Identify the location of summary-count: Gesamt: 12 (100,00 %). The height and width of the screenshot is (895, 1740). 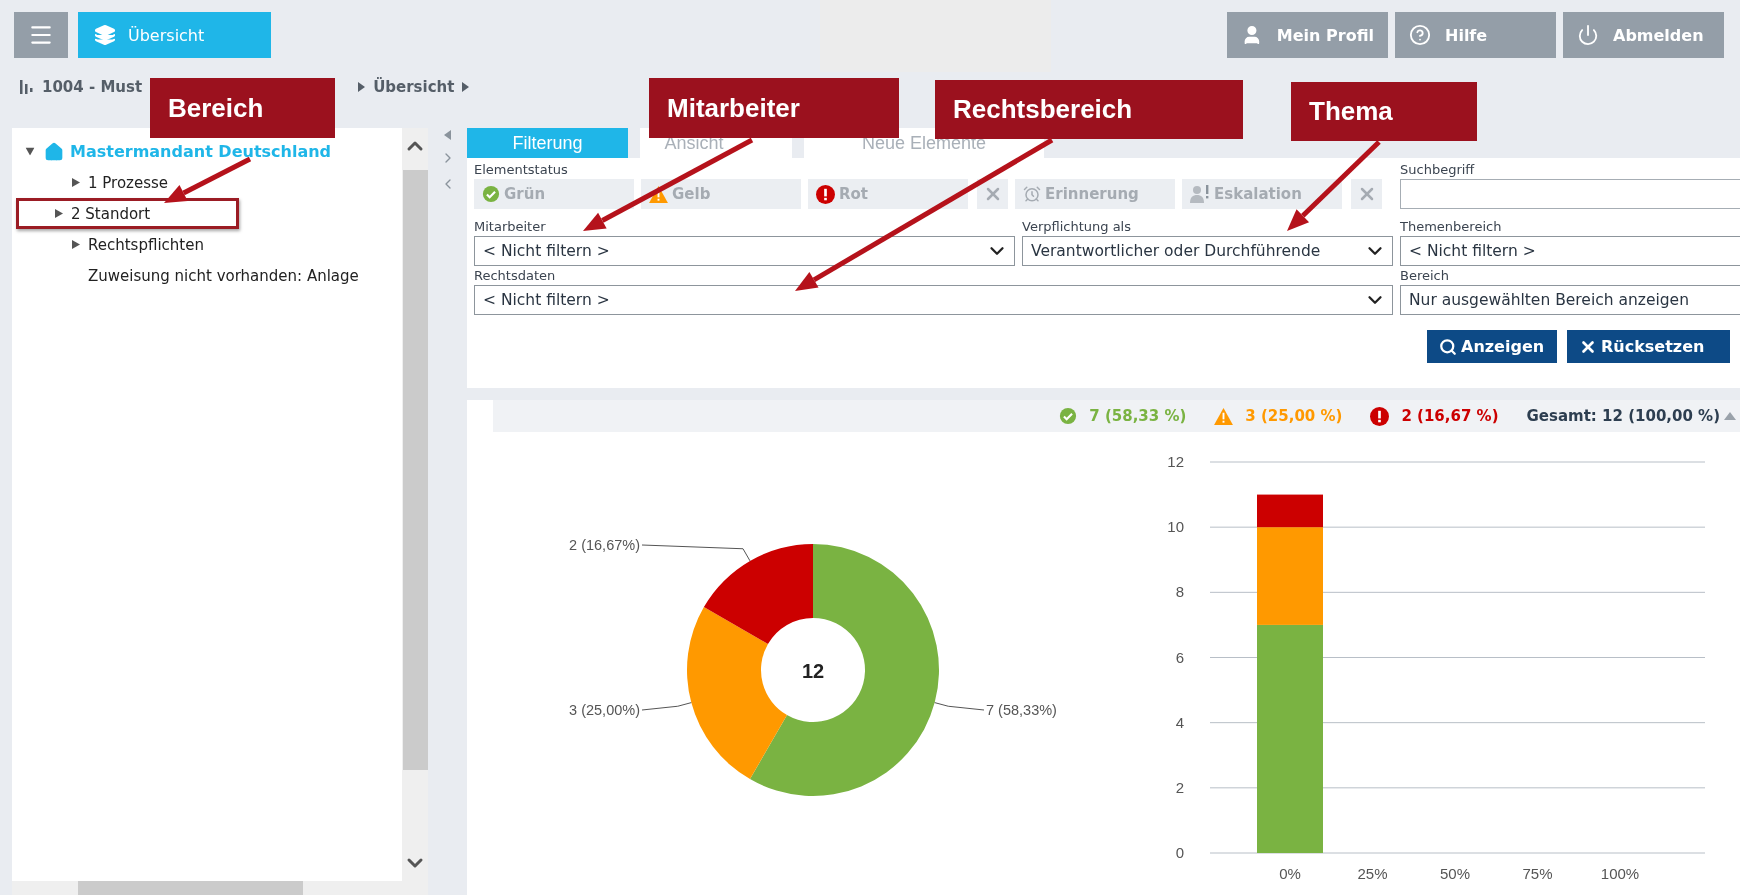
(1623, 416).